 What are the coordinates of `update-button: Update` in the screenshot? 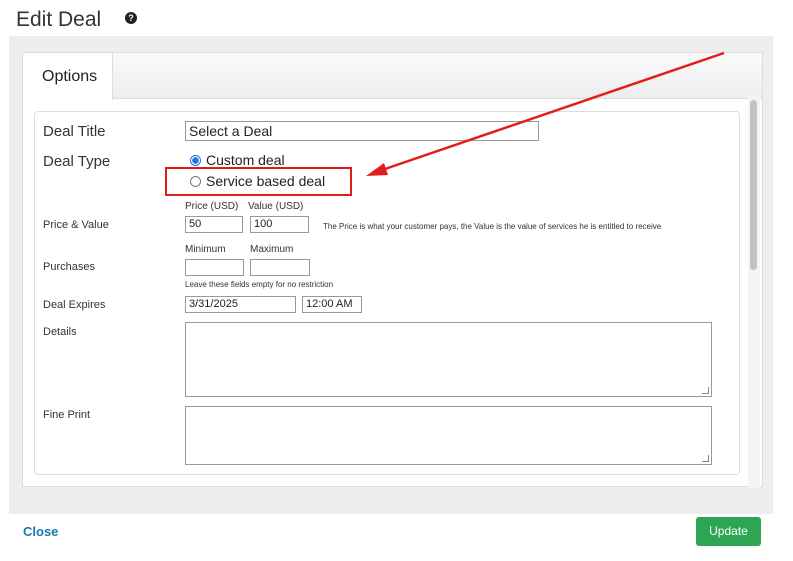 It's located at (728, 531).